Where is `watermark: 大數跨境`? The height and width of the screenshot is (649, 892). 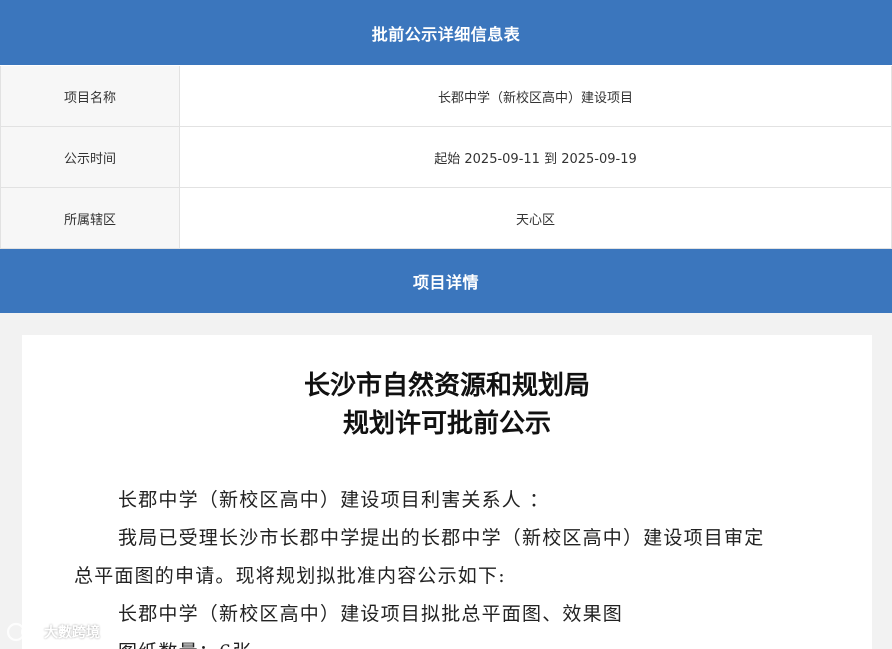
watermark: 大數跨境 is located at coordinates (53, 632).